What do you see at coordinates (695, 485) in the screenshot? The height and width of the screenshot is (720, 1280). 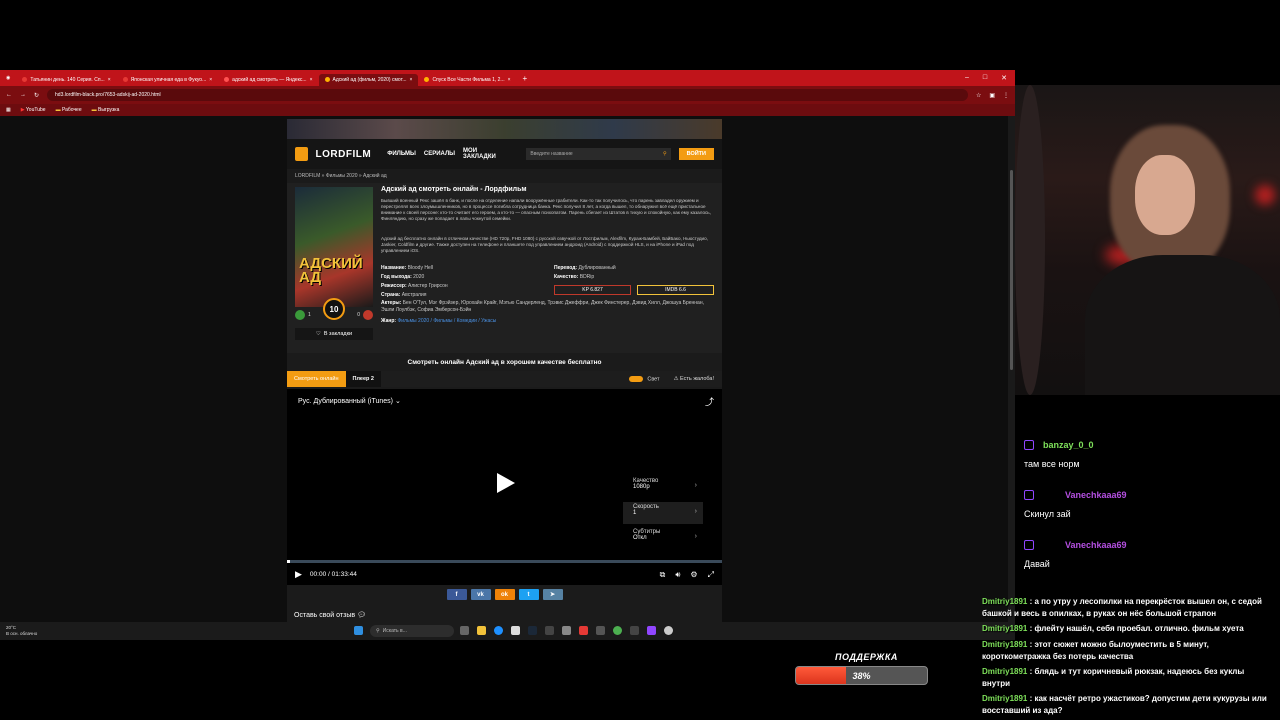 I see `chevron-right-icon: ›` at bounding box center [695, 485].